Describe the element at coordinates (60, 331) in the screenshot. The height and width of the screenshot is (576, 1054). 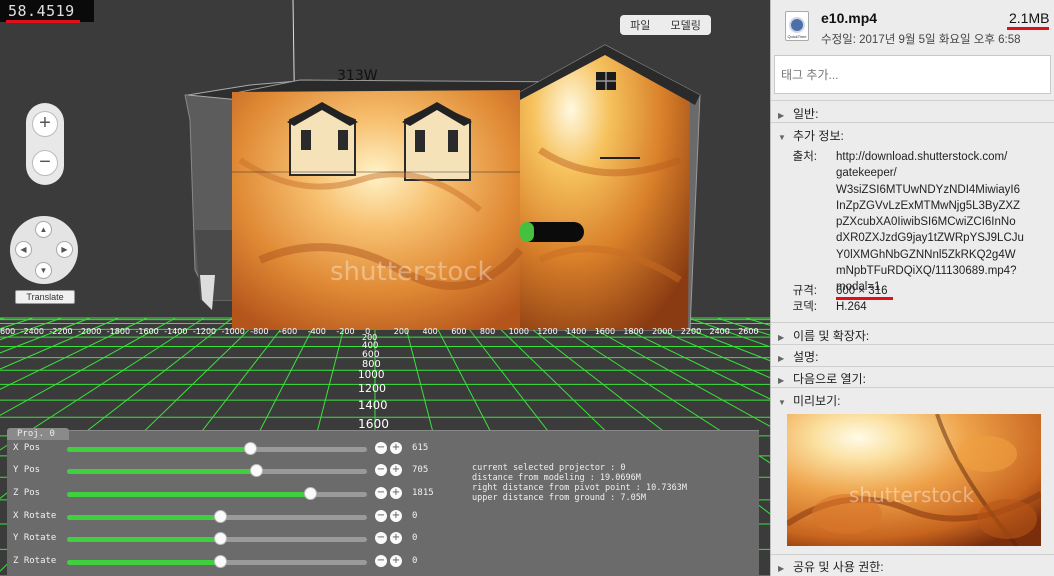
I see `grid-x-label: -2200` at that location.